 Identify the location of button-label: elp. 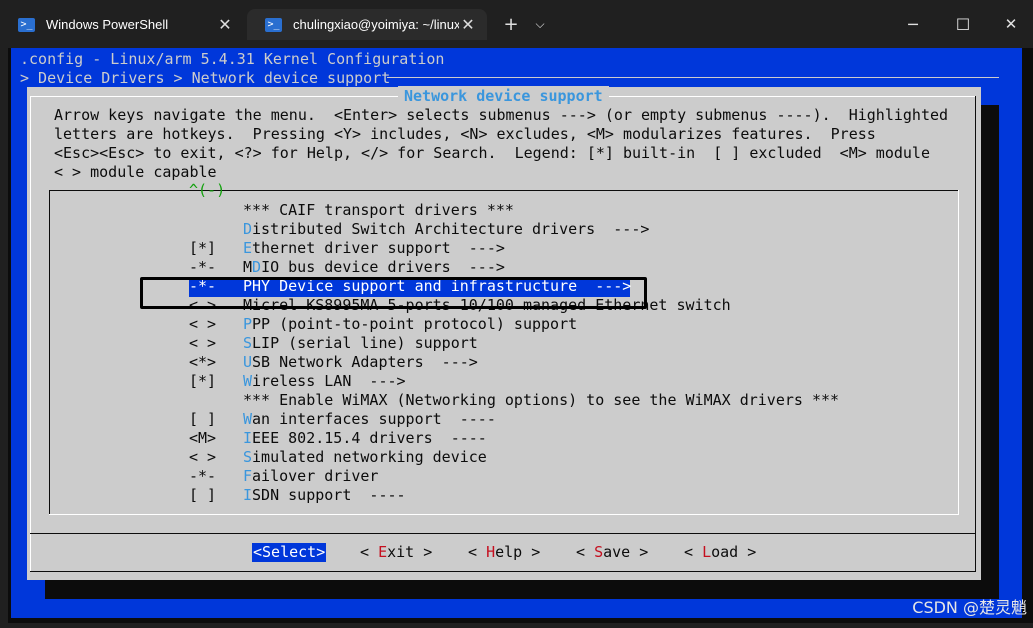
(509, 552).